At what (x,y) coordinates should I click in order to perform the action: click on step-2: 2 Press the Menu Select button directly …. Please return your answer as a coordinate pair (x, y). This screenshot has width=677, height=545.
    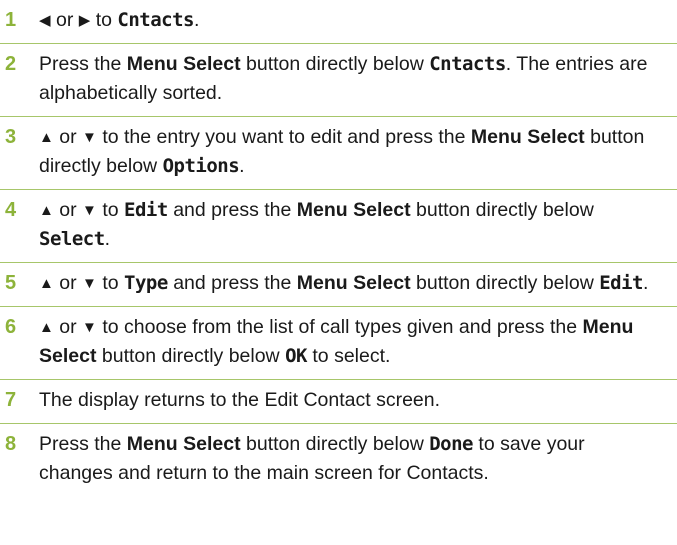
    Looking at the image, I should click on (338, 80).